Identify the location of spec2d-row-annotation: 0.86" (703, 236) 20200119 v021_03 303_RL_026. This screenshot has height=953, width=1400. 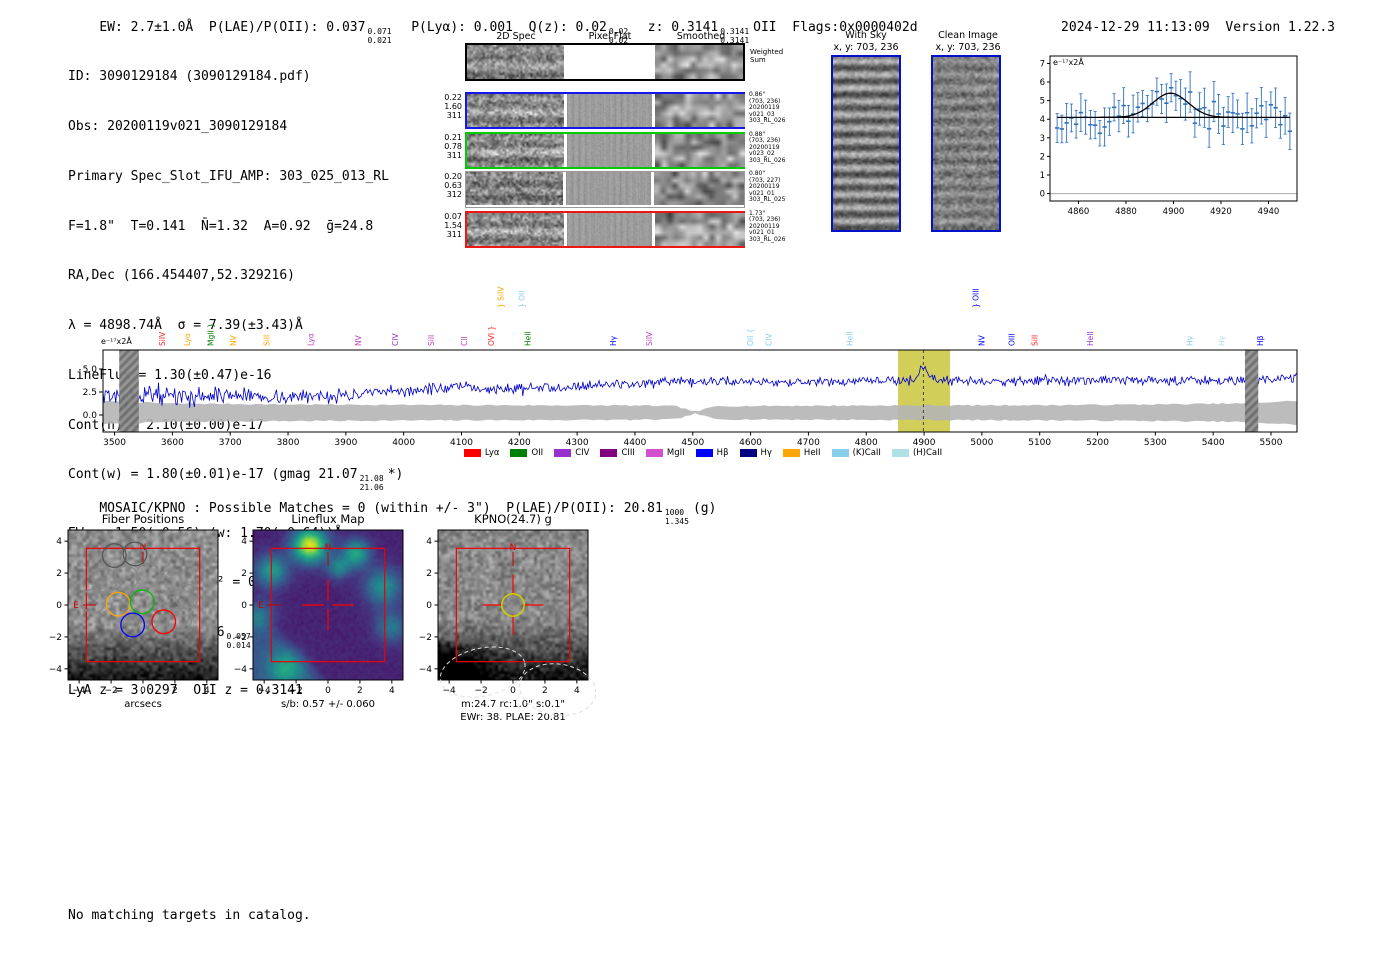
(767, 108).